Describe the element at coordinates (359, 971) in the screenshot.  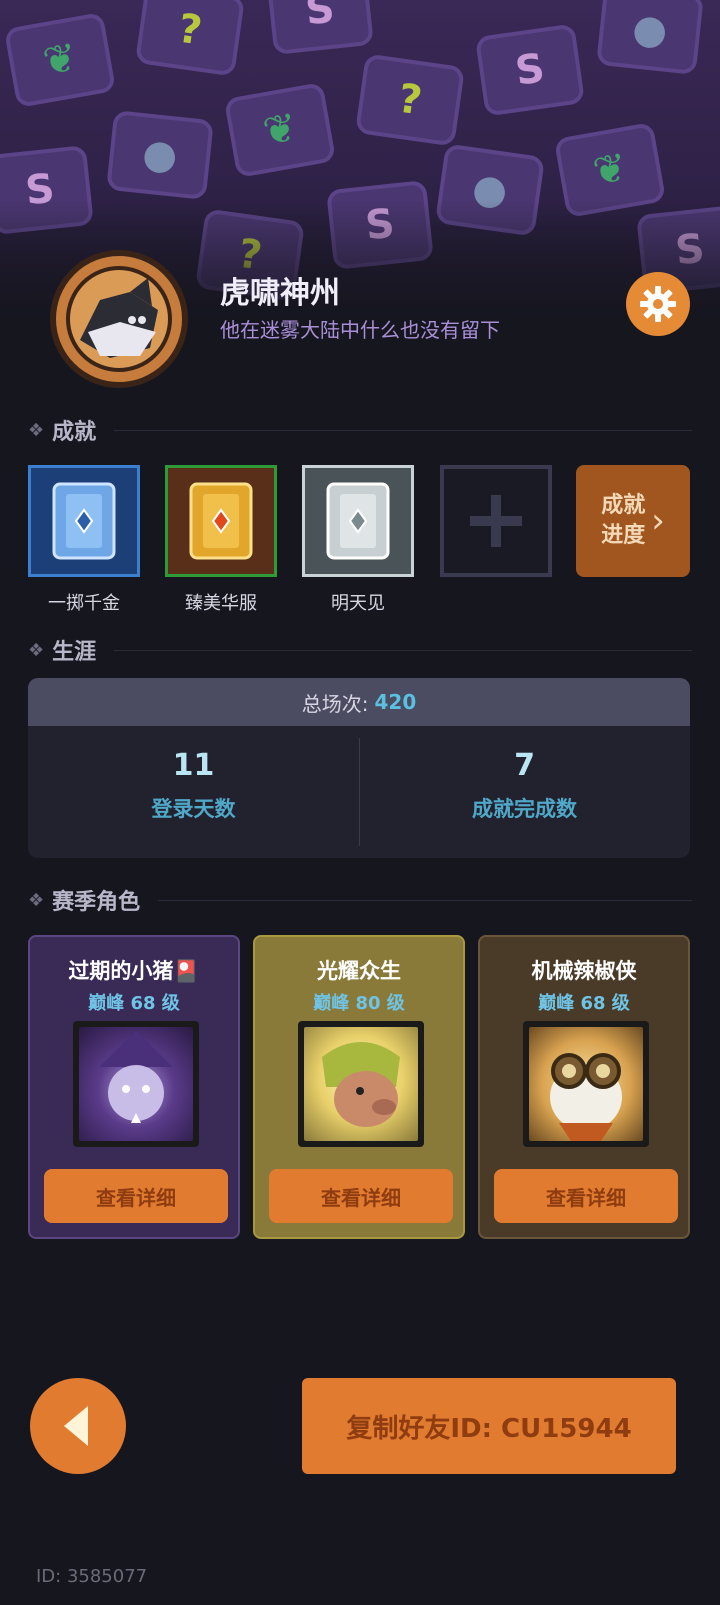
I see `season-card-title: 光耀众生` at that location.